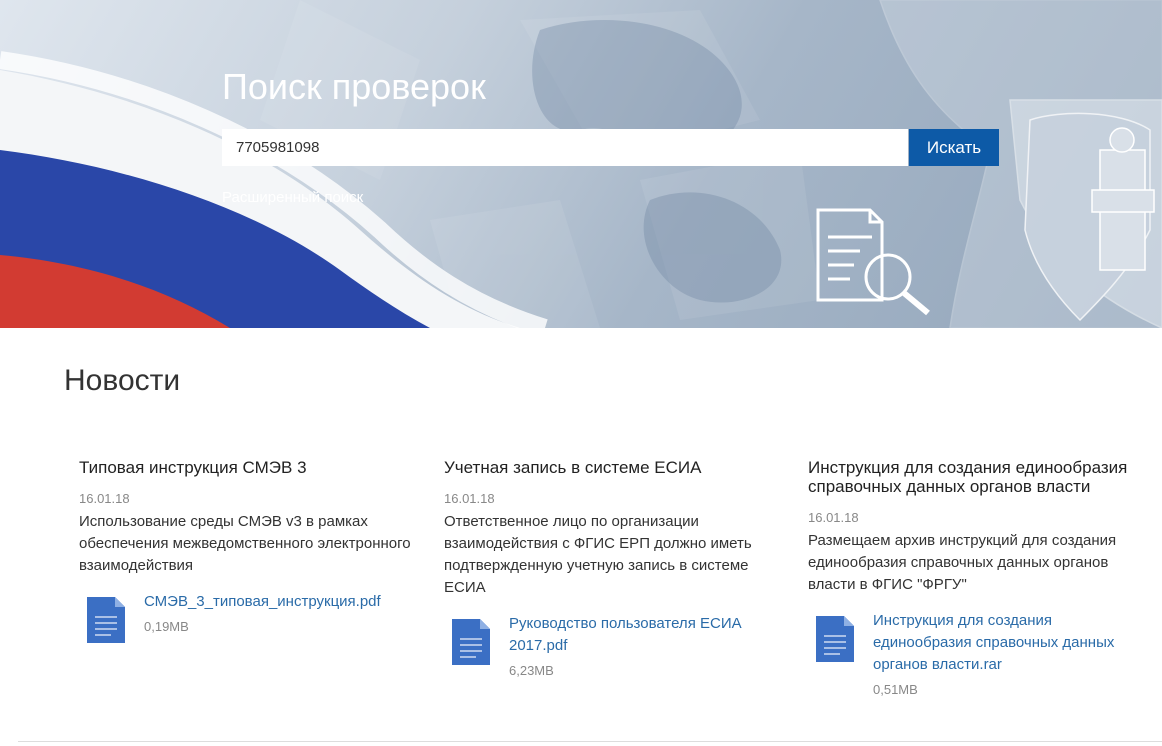 Image resolution: width=1162 pixels, height=746 pixels. I want to click on news-section-title: Новости, so click(122, 380).